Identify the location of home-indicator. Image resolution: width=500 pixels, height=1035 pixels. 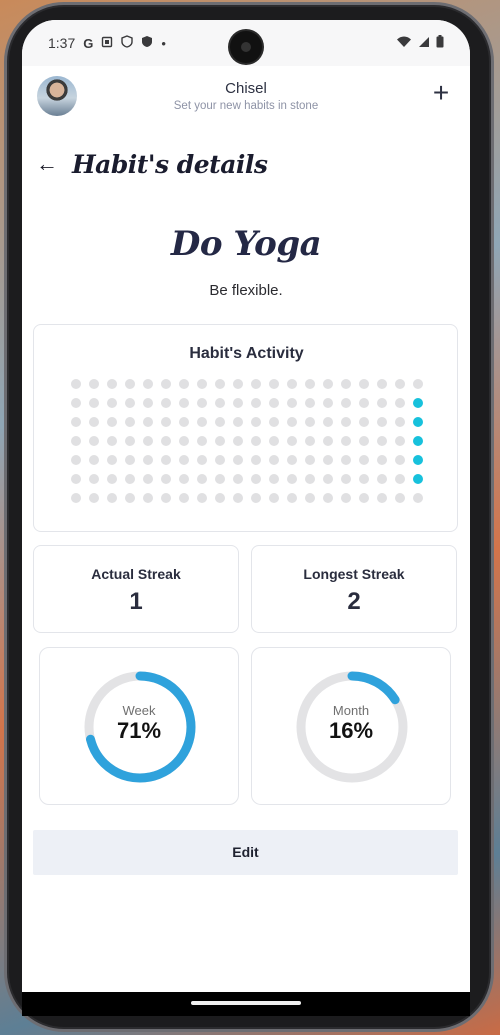
(246, 1003).